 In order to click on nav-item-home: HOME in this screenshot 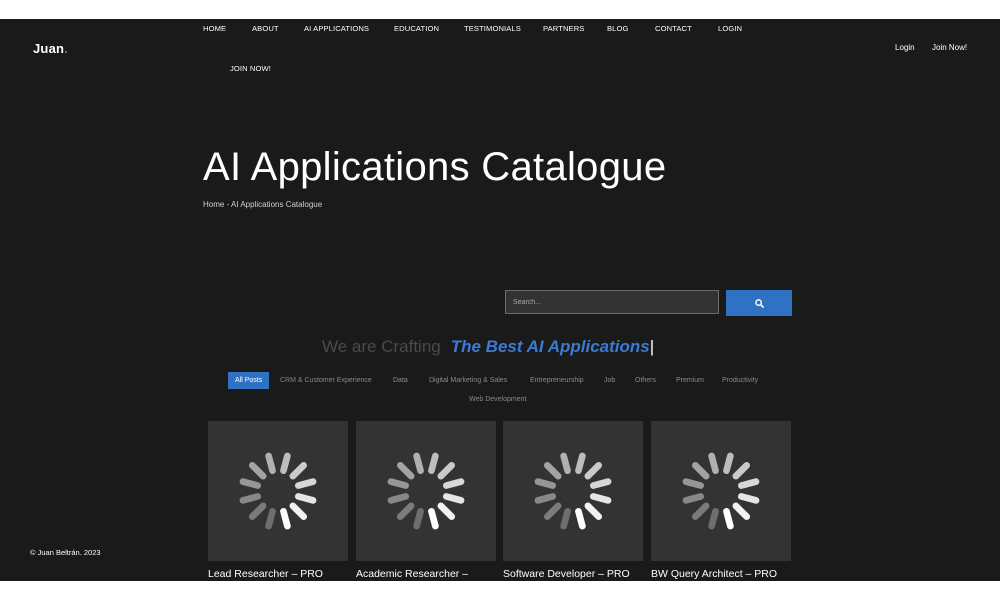, I will do `click(214, 28)`.